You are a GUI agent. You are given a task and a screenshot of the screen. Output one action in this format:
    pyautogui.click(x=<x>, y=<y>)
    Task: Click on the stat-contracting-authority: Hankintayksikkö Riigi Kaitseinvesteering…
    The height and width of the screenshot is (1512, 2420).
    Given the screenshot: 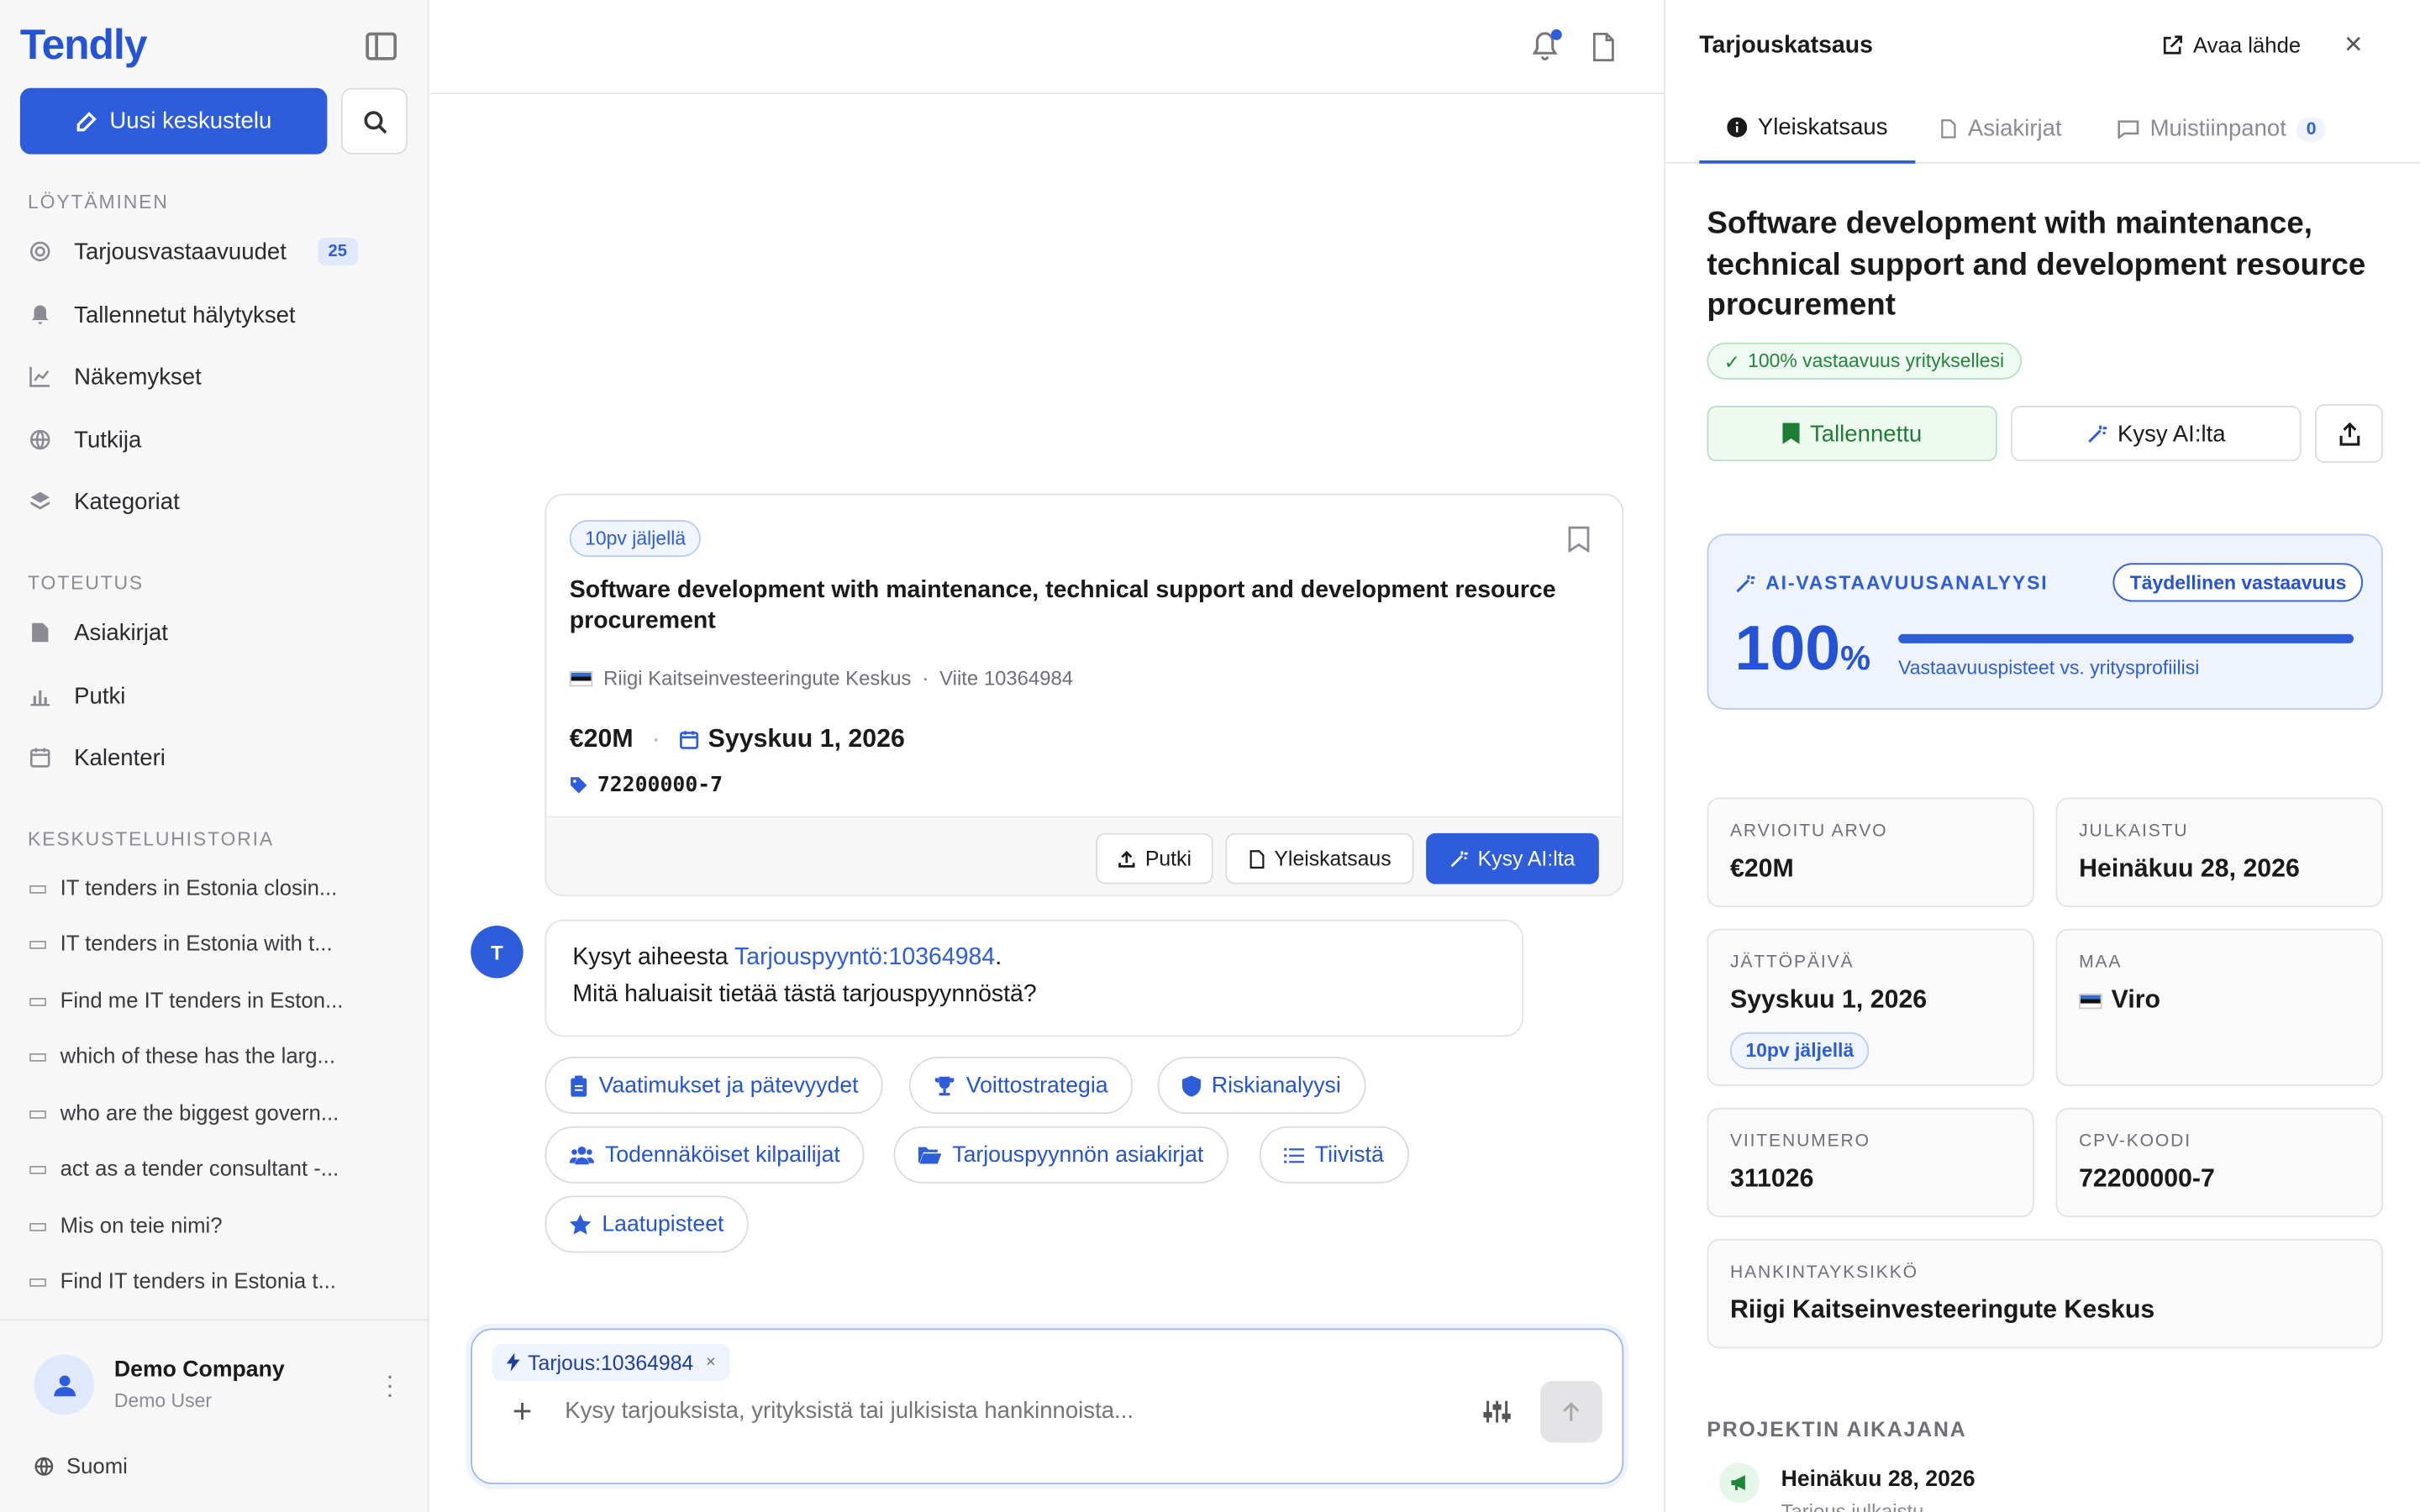 What is the action you would take?
    pyautogui.click(x=2045, y=1293)
    